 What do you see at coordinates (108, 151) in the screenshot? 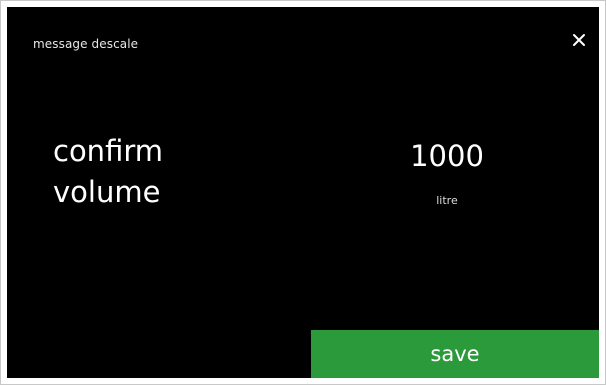
I see `label-line-1: confirm` at bounding box center [108, 151].